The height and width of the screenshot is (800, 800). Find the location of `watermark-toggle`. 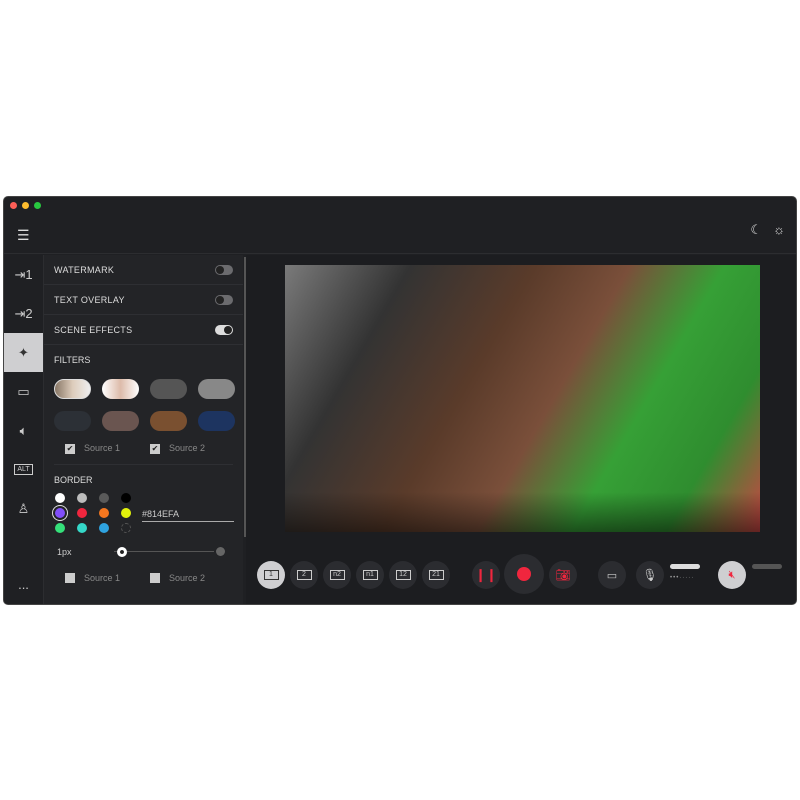

watermark-toggle is located at coordinates (224, 269).